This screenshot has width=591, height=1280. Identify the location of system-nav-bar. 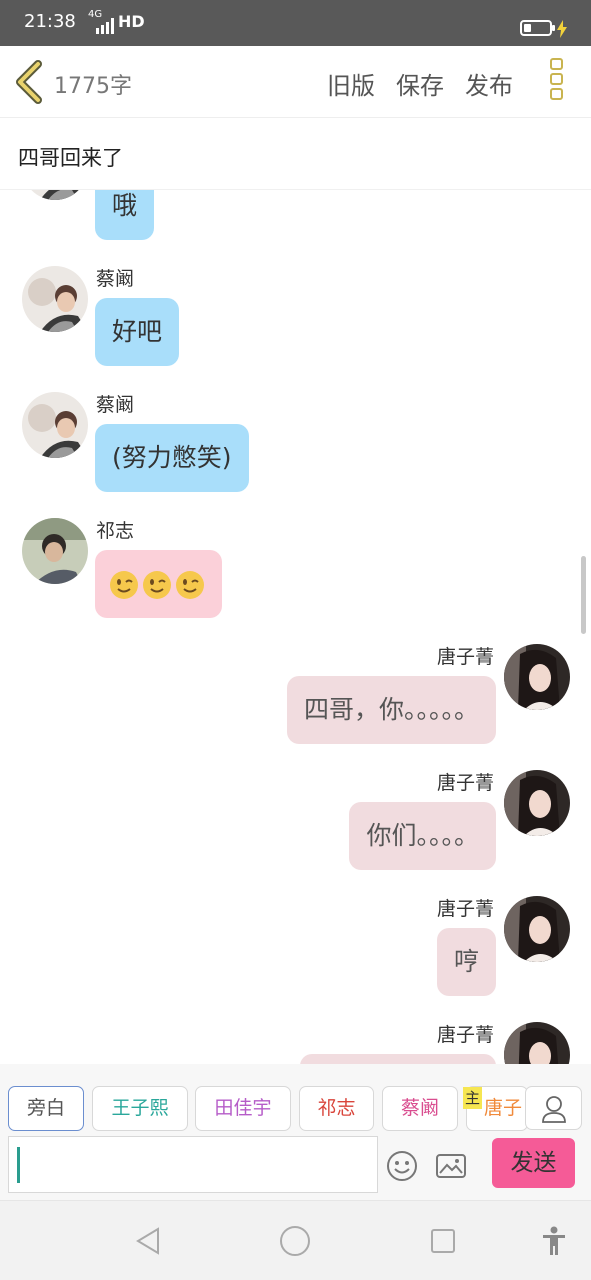
(295, 1240).